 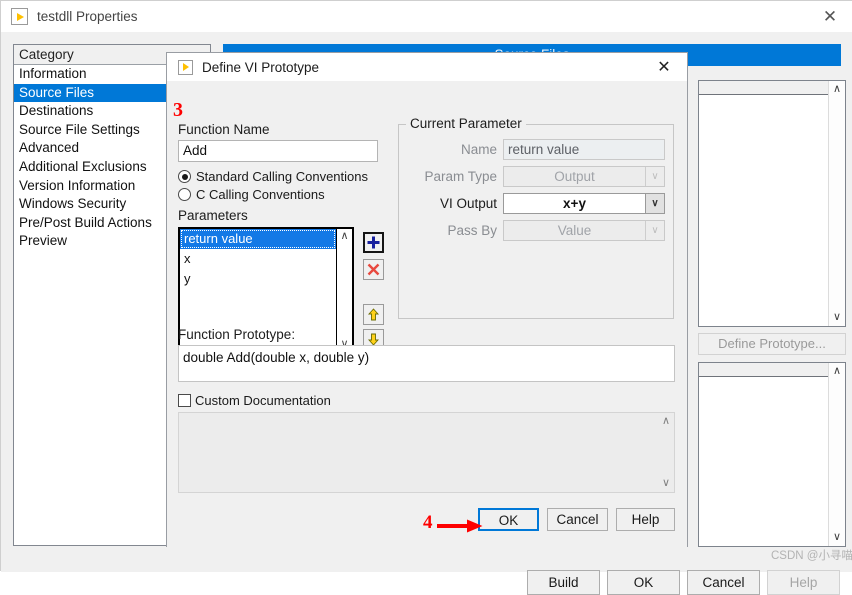 What do you see at coordinates (460, 526) in the screenshot?
I see `annotation-red-arrow` at bounding box center [460, 526].